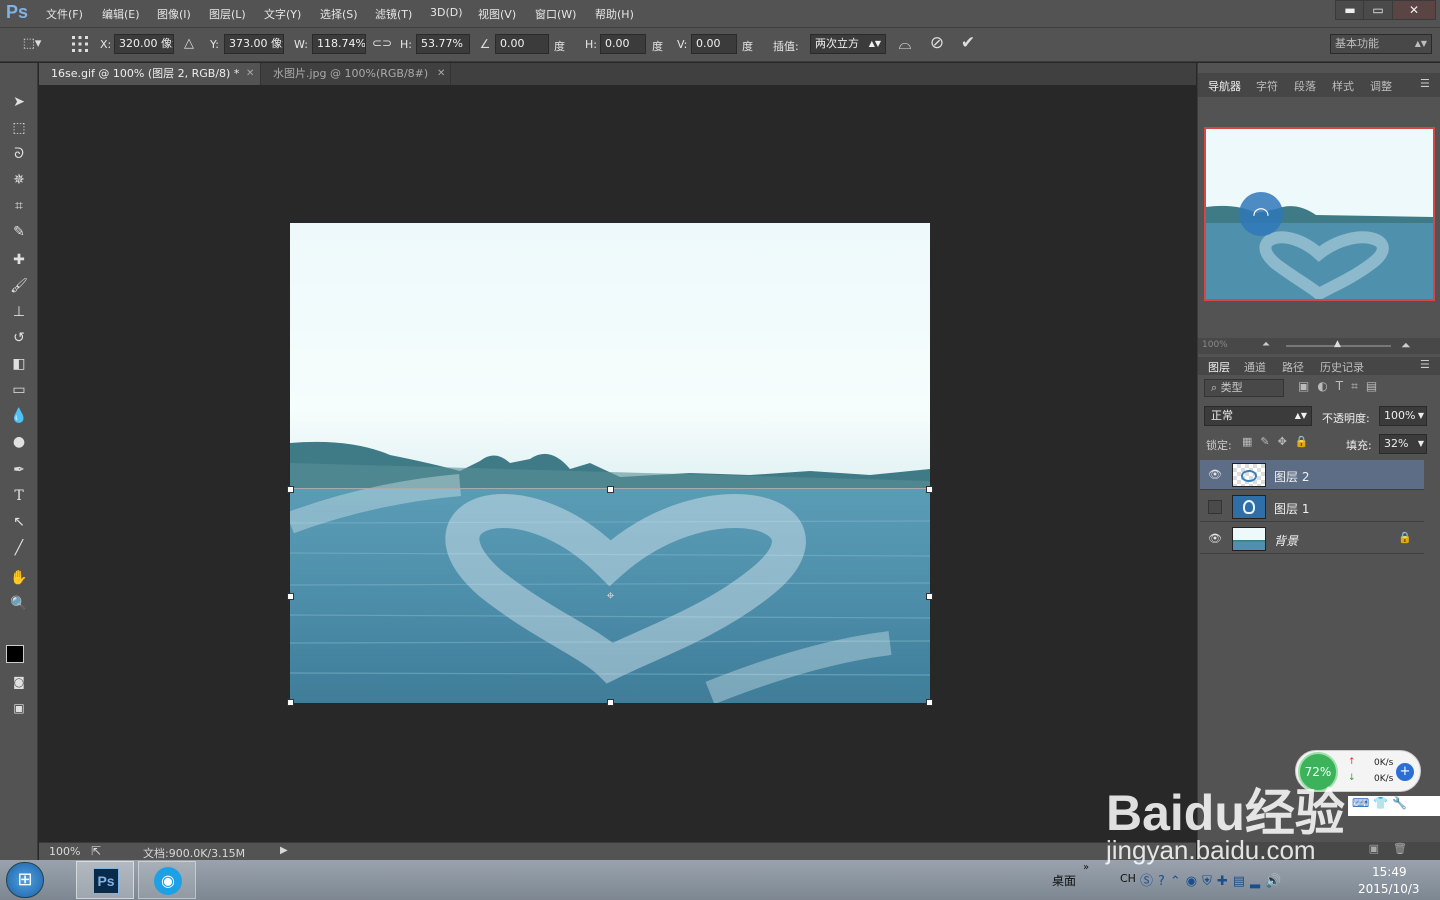  Describe the element at coordinates (25, 880) in the screenshot. I see `start-button: ⊞` at that location.